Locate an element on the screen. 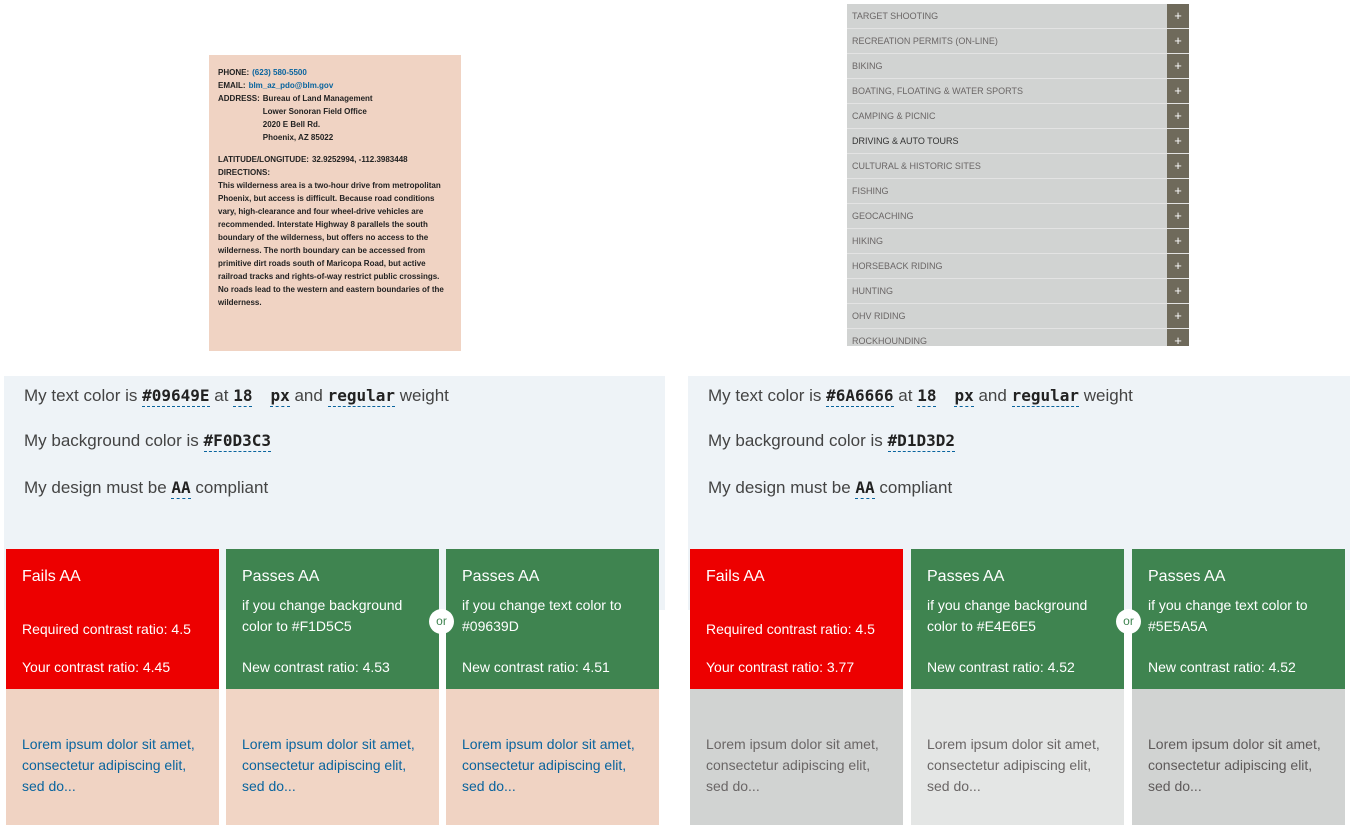 This screenshot has height=831, width=1352. activity-label: CULTURAL & HISTORIC SITES is located at coordinates (1007, 166).